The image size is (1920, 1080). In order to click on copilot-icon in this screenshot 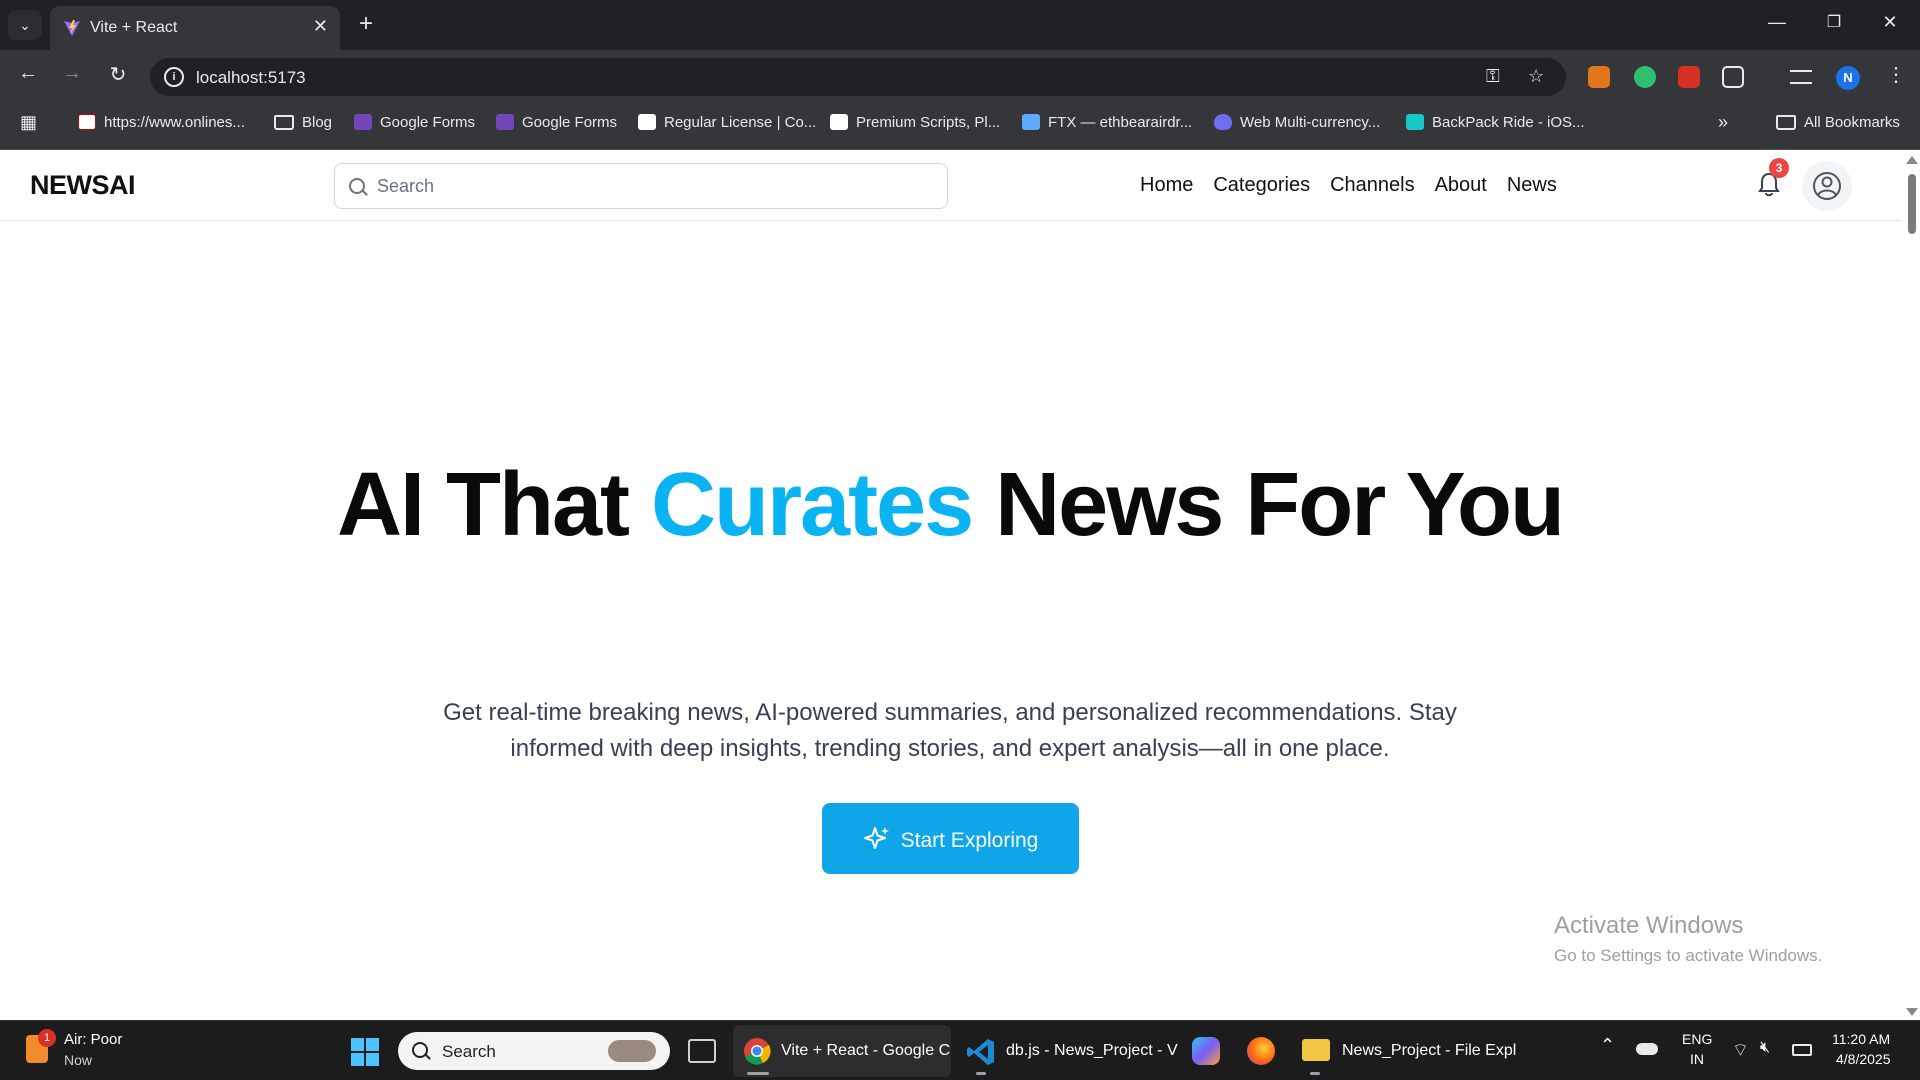, I will do `click(1206, 1051)`.